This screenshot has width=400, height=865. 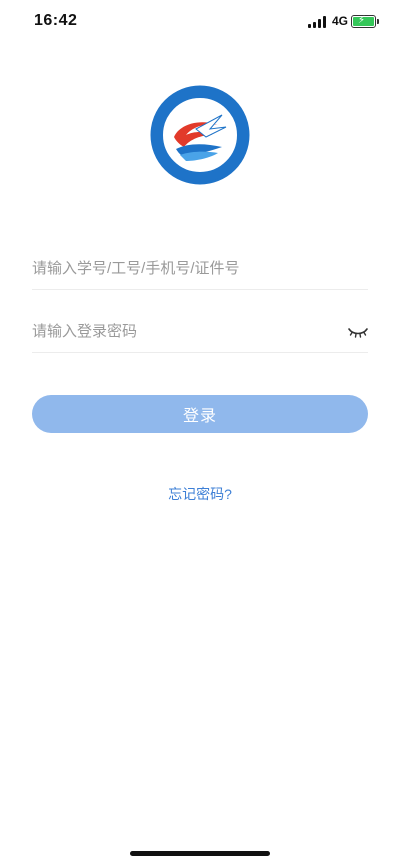 What do you see at coordinates (200, 853) in the screenshot?
I see `home-indicator` at bounding box center [200, 853].